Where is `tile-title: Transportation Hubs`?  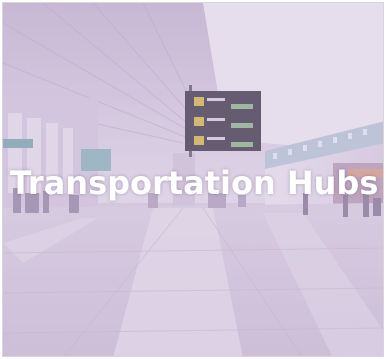 tile-title: Transportation Hubs is located at coordinates (194, 183).